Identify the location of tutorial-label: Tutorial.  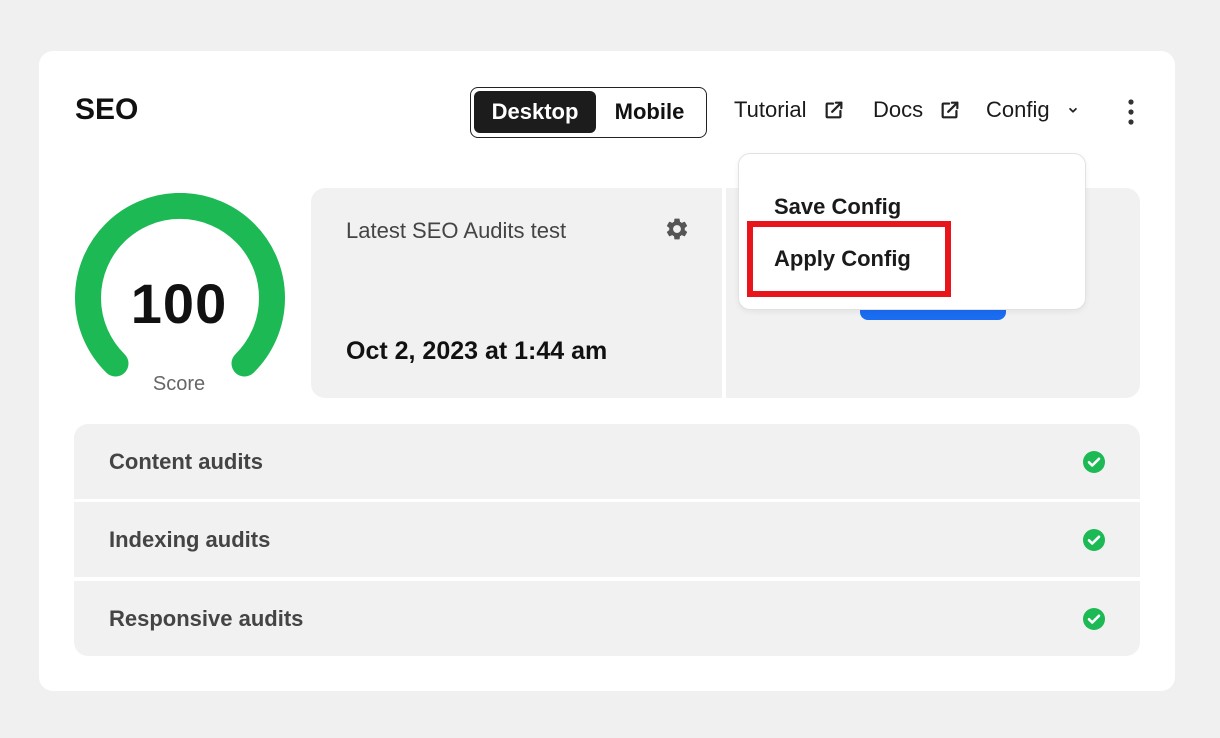
(770, 109).